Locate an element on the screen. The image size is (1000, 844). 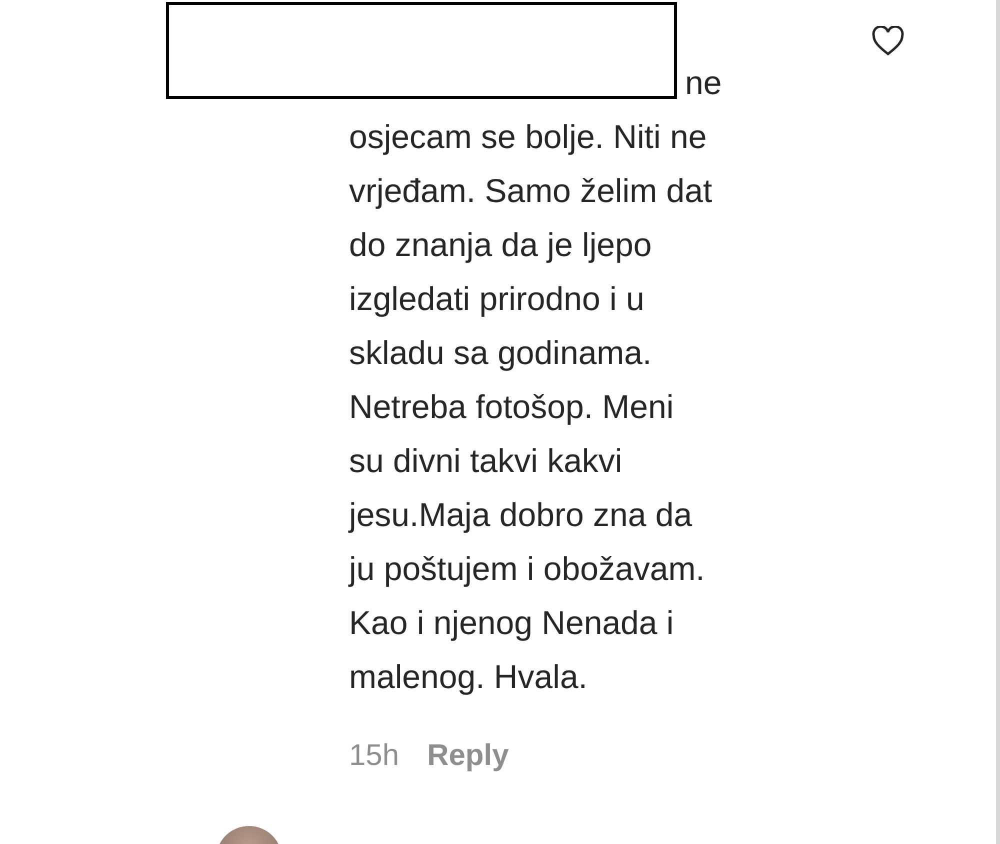
comment-text-line: do znanja da je ljepo is located at coordinates (500, 245).